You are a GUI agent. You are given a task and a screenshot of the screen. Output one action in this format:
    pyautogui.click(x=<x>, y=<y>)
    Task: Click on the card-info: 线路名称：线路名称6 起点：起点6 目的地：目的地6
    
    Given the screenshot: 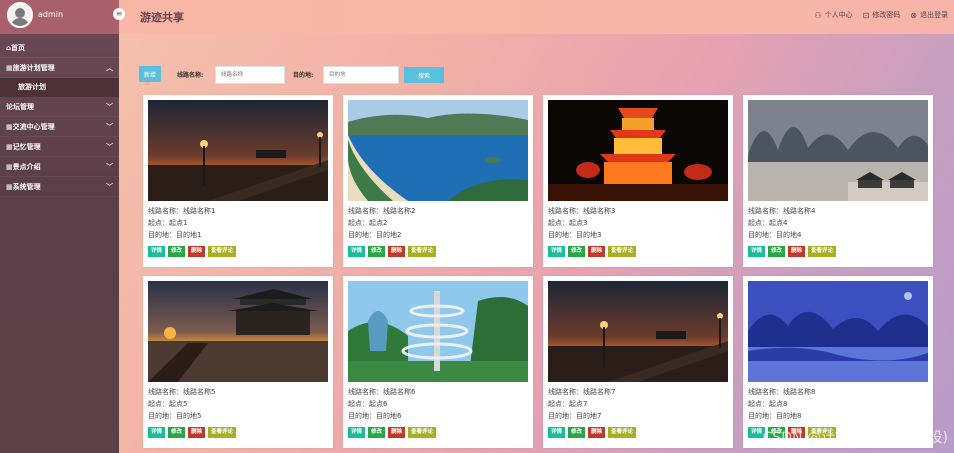 What is the action you would take?
    pyautogui.click(x=381, y=404)
    